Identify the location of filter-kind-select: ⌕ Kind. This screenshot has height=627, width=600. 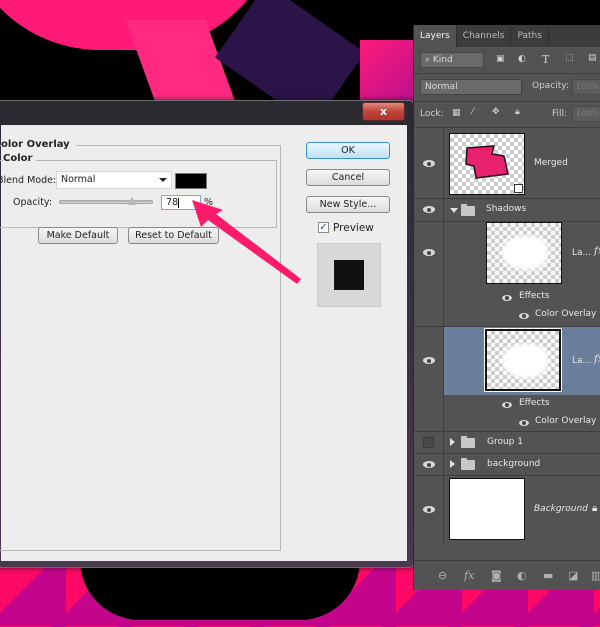
(452, 60).